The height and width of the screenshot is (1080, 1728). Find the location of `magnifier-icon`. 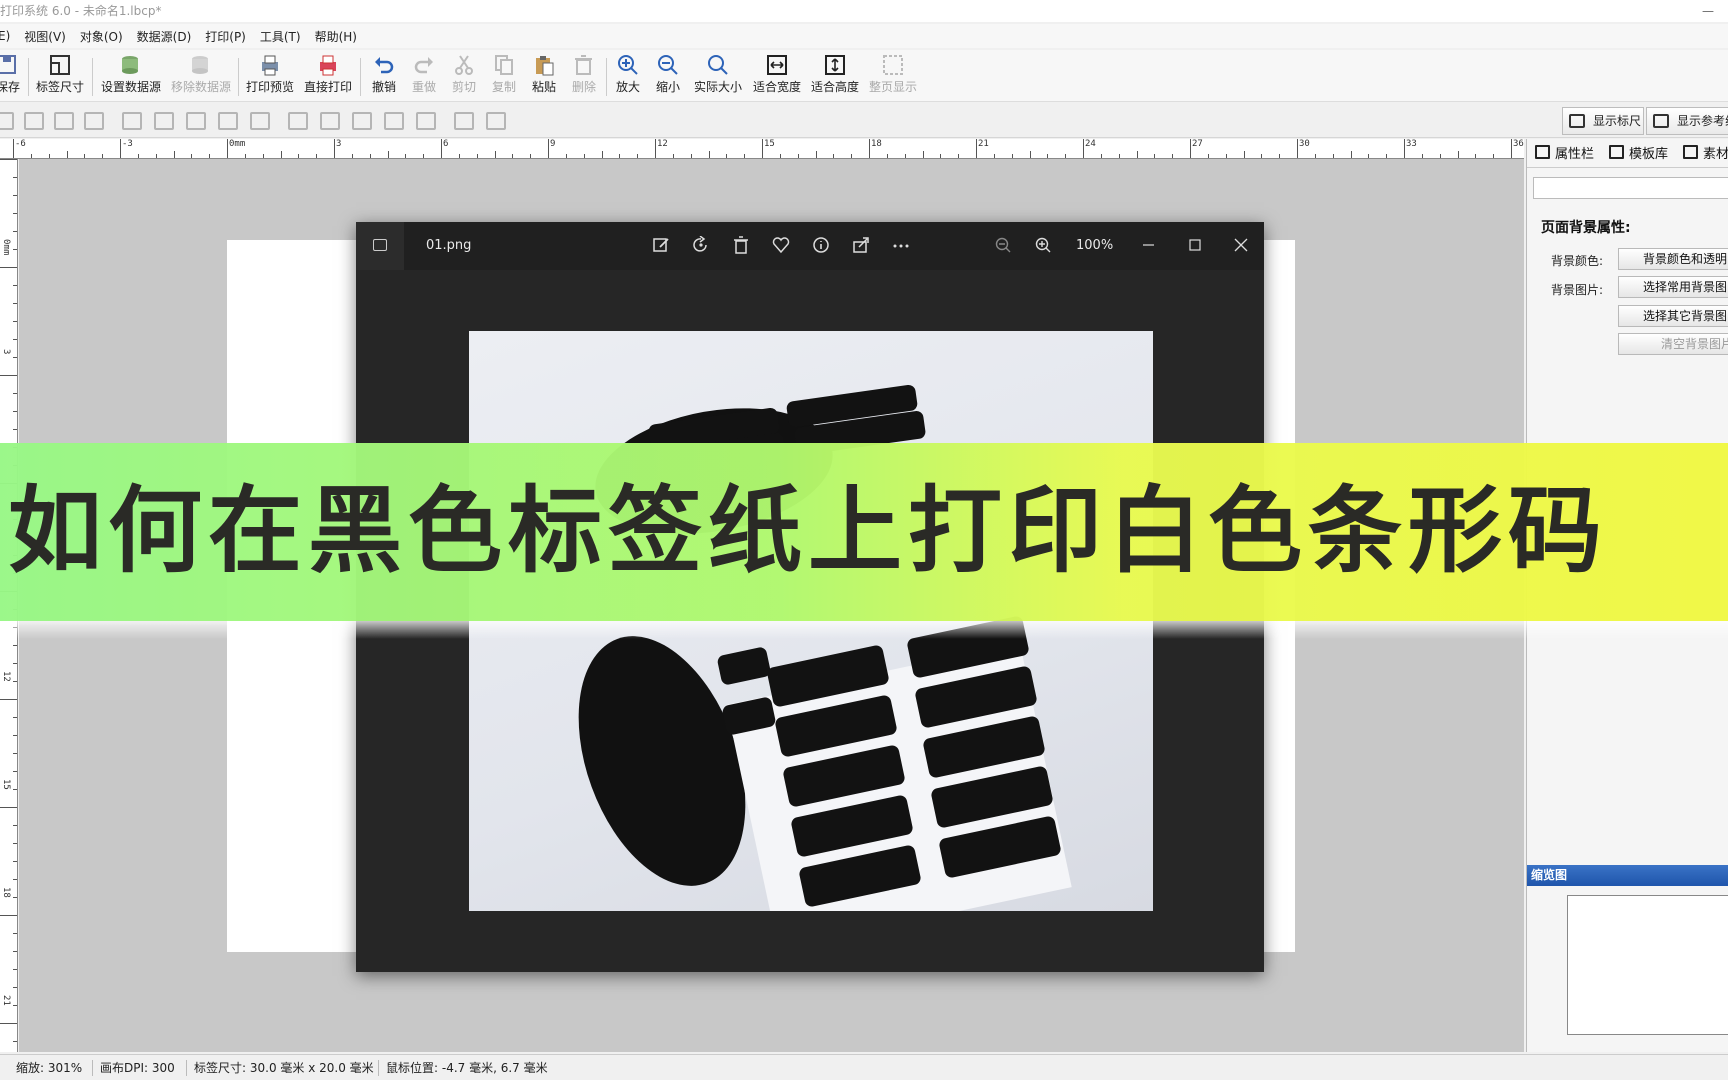

magnifier-icon is located at coordinates (718, 65).